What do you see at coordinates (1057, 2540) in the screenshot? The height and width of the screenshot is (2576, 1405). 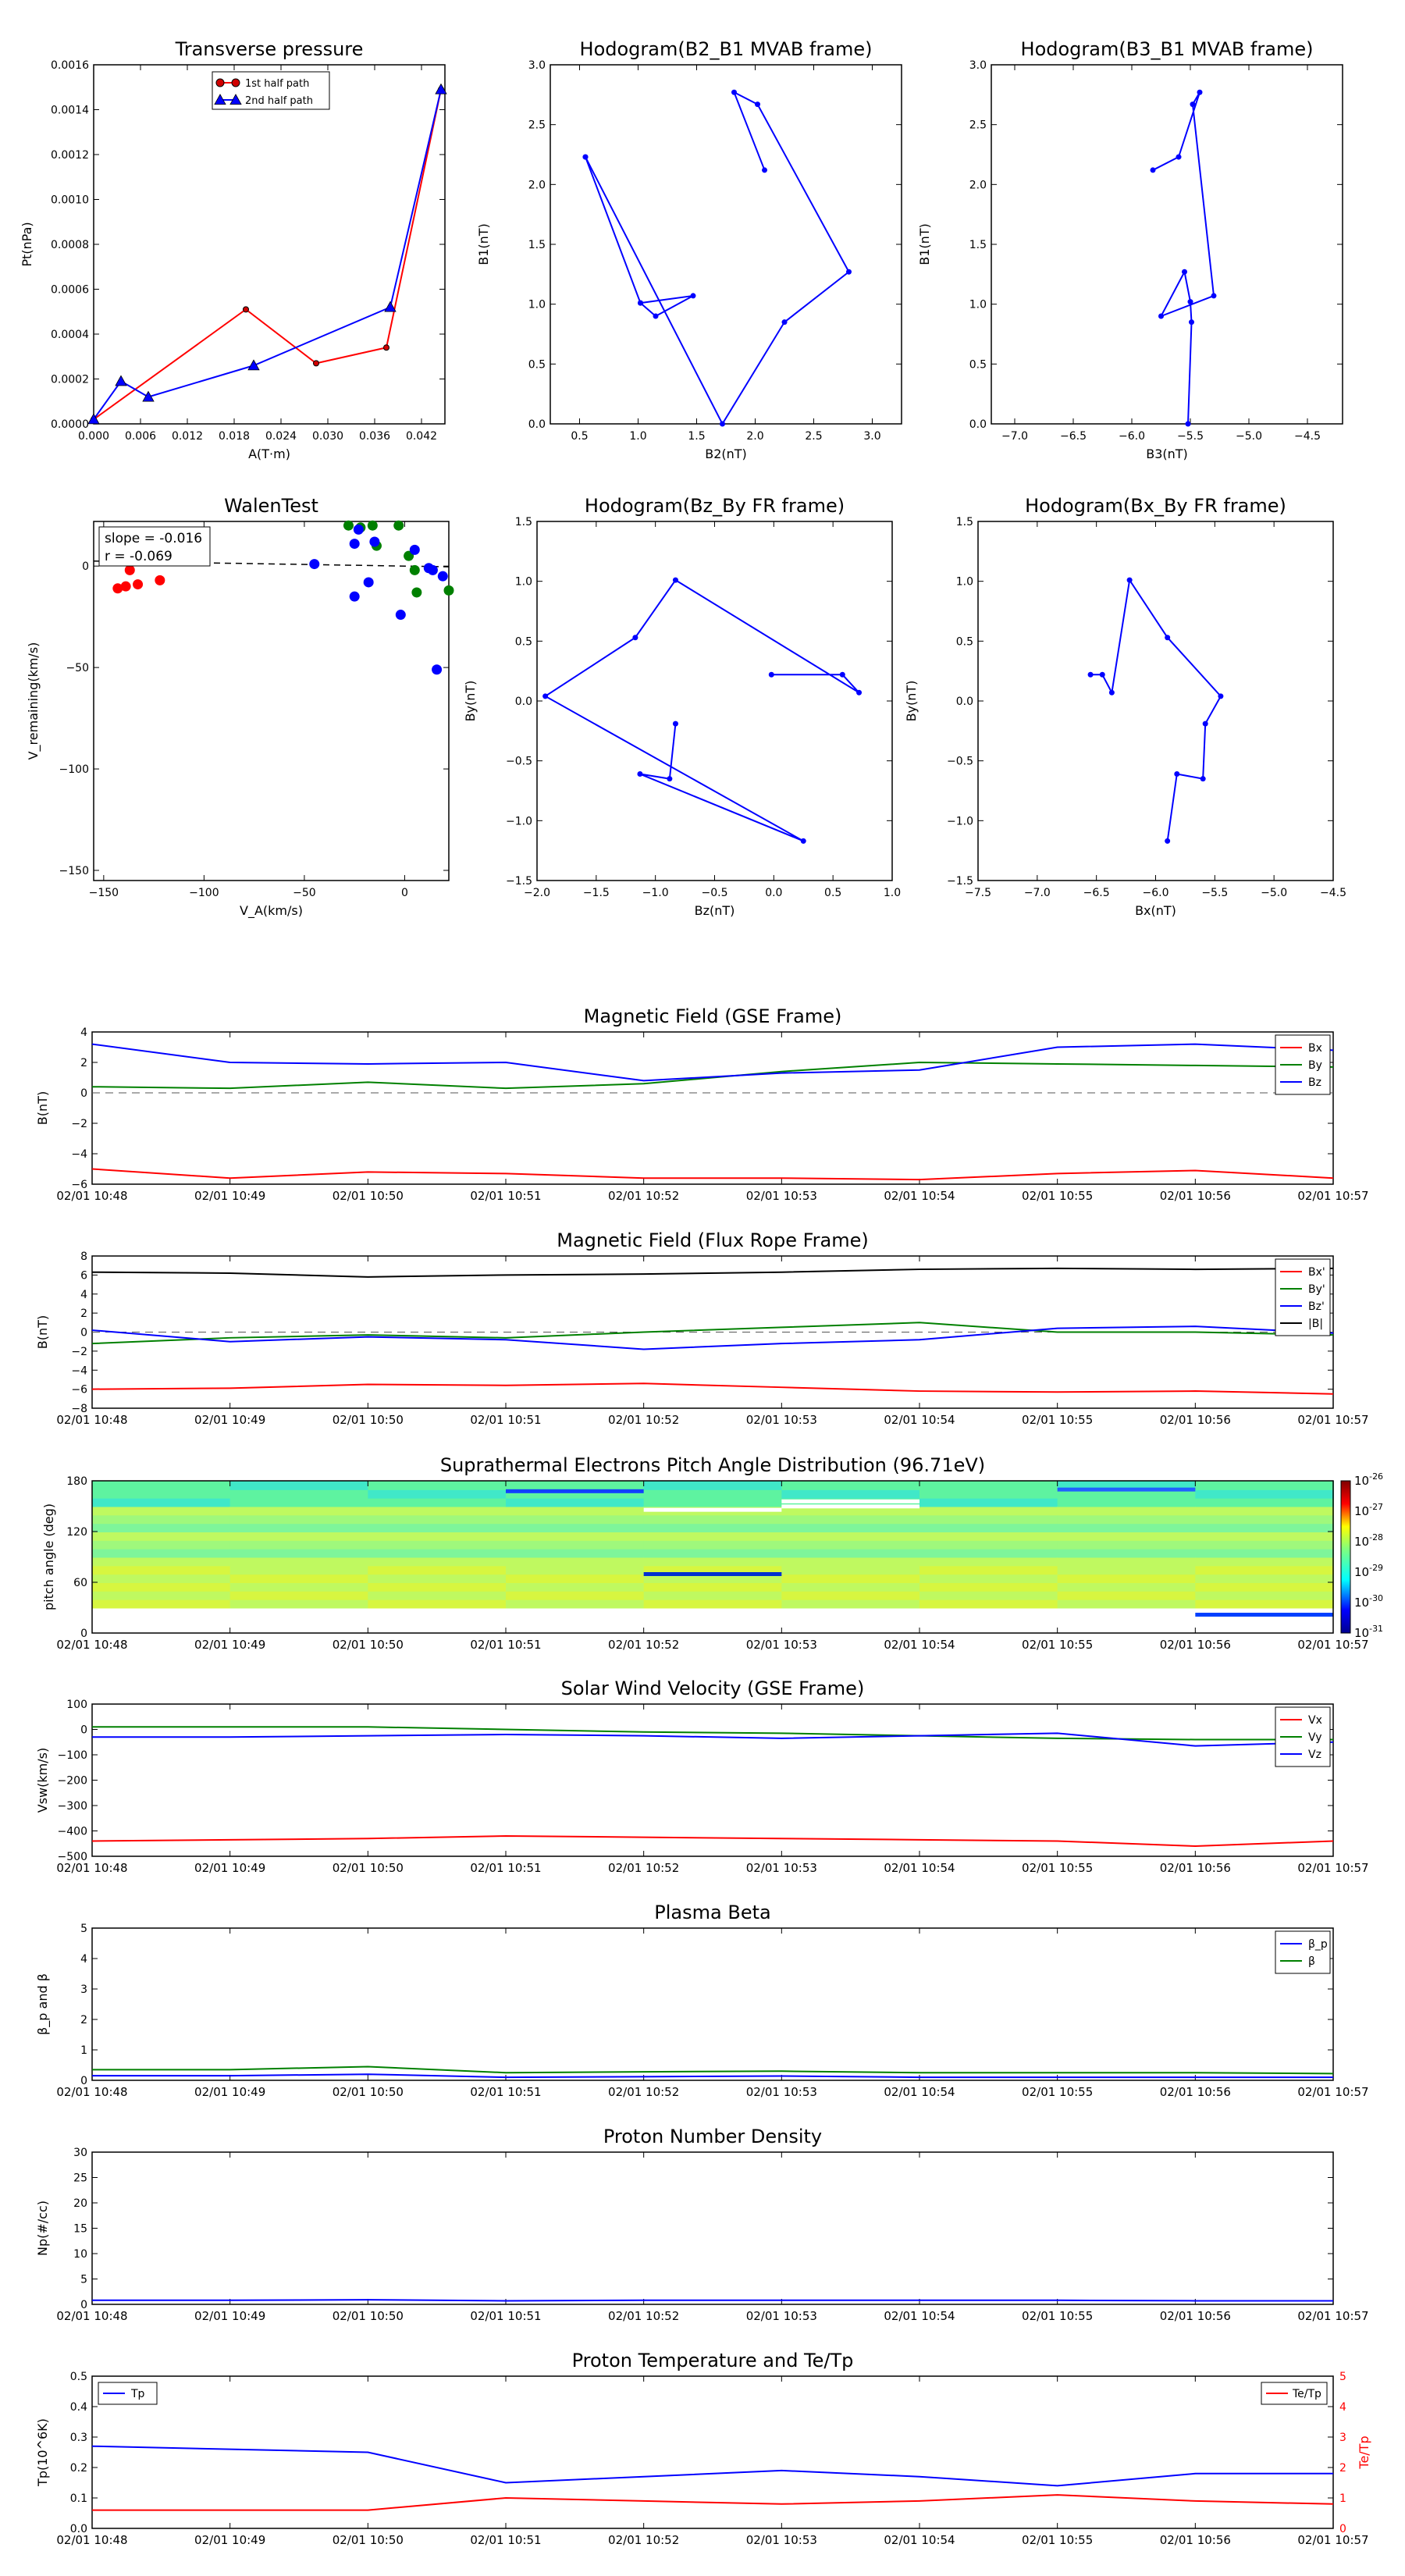 I see `time-tick-label: 02/01 10:55` at bounding box center [1057, 2540].